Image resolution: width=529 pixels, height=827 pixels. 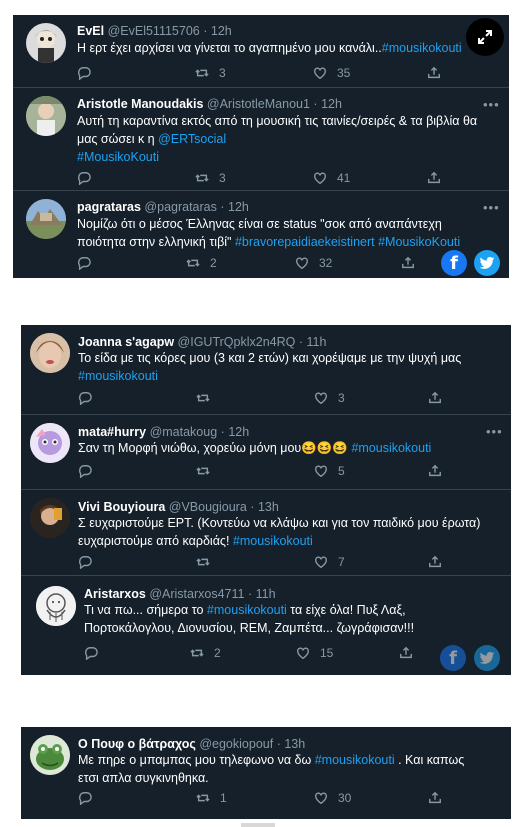 I want to click on author-name: pagrataras, so click(x=109, y=207).